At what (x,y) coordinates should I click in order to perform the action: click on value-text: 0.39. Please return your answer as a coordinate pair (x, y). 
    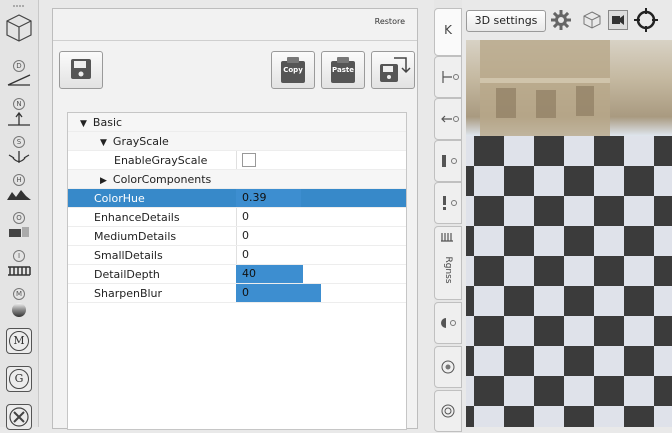
    Looking at the image, I should click on (254, 197).